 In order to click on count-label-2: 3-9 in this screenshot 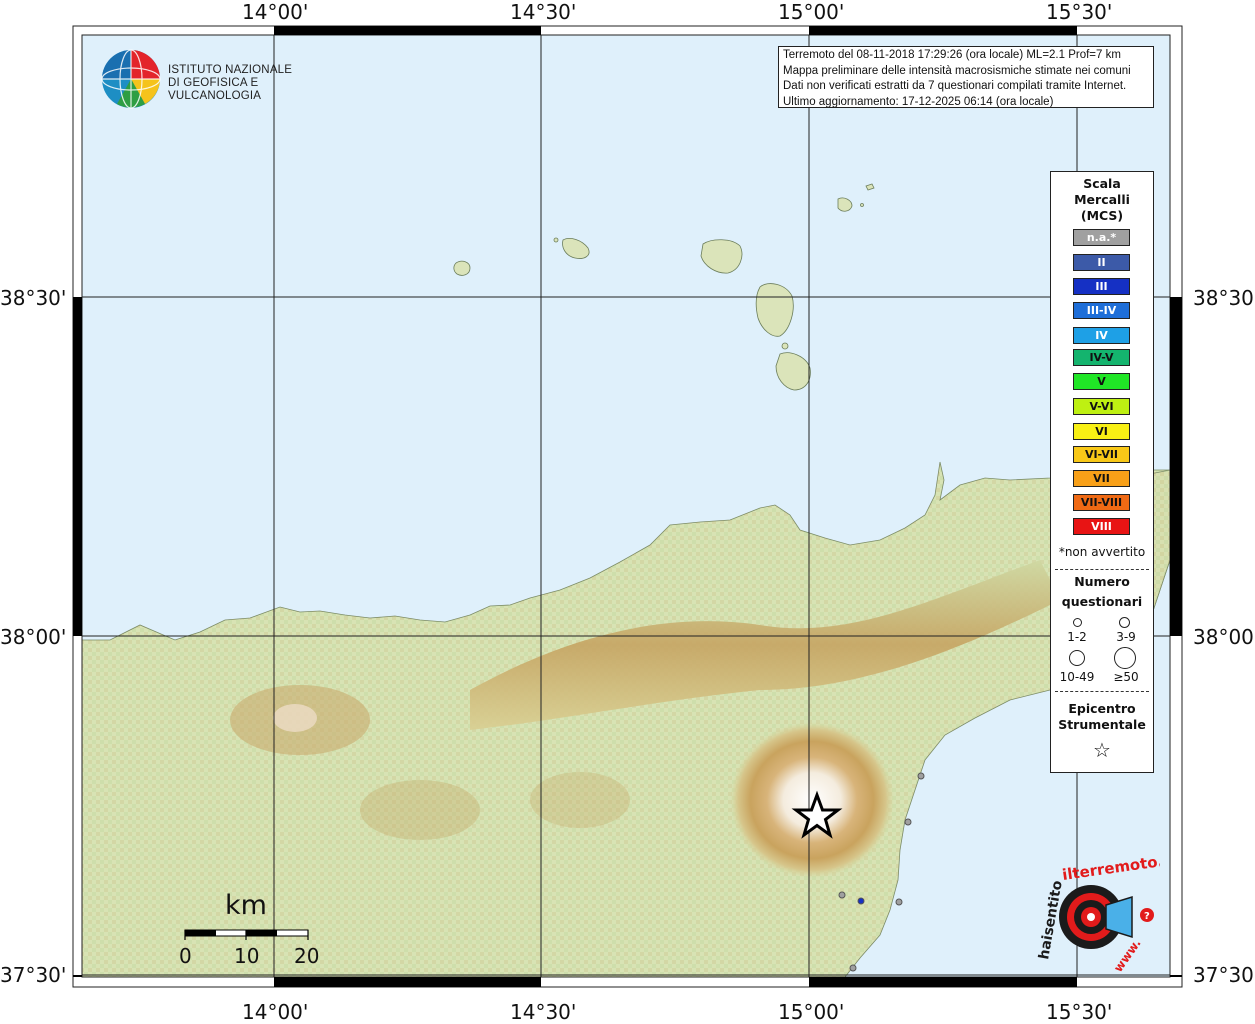, I will do `click(1126, 637)`.